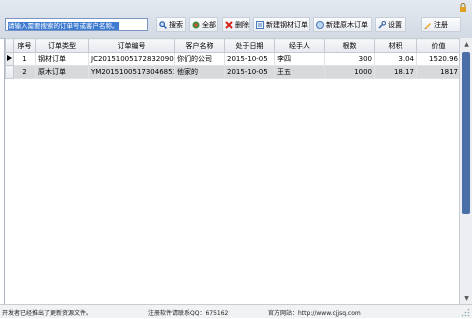 The image size is (472, 319). What do you see at coordinates (438, 72) in the screenshot?
I see `cell-value: 1817` at bounding box center [438, 72].